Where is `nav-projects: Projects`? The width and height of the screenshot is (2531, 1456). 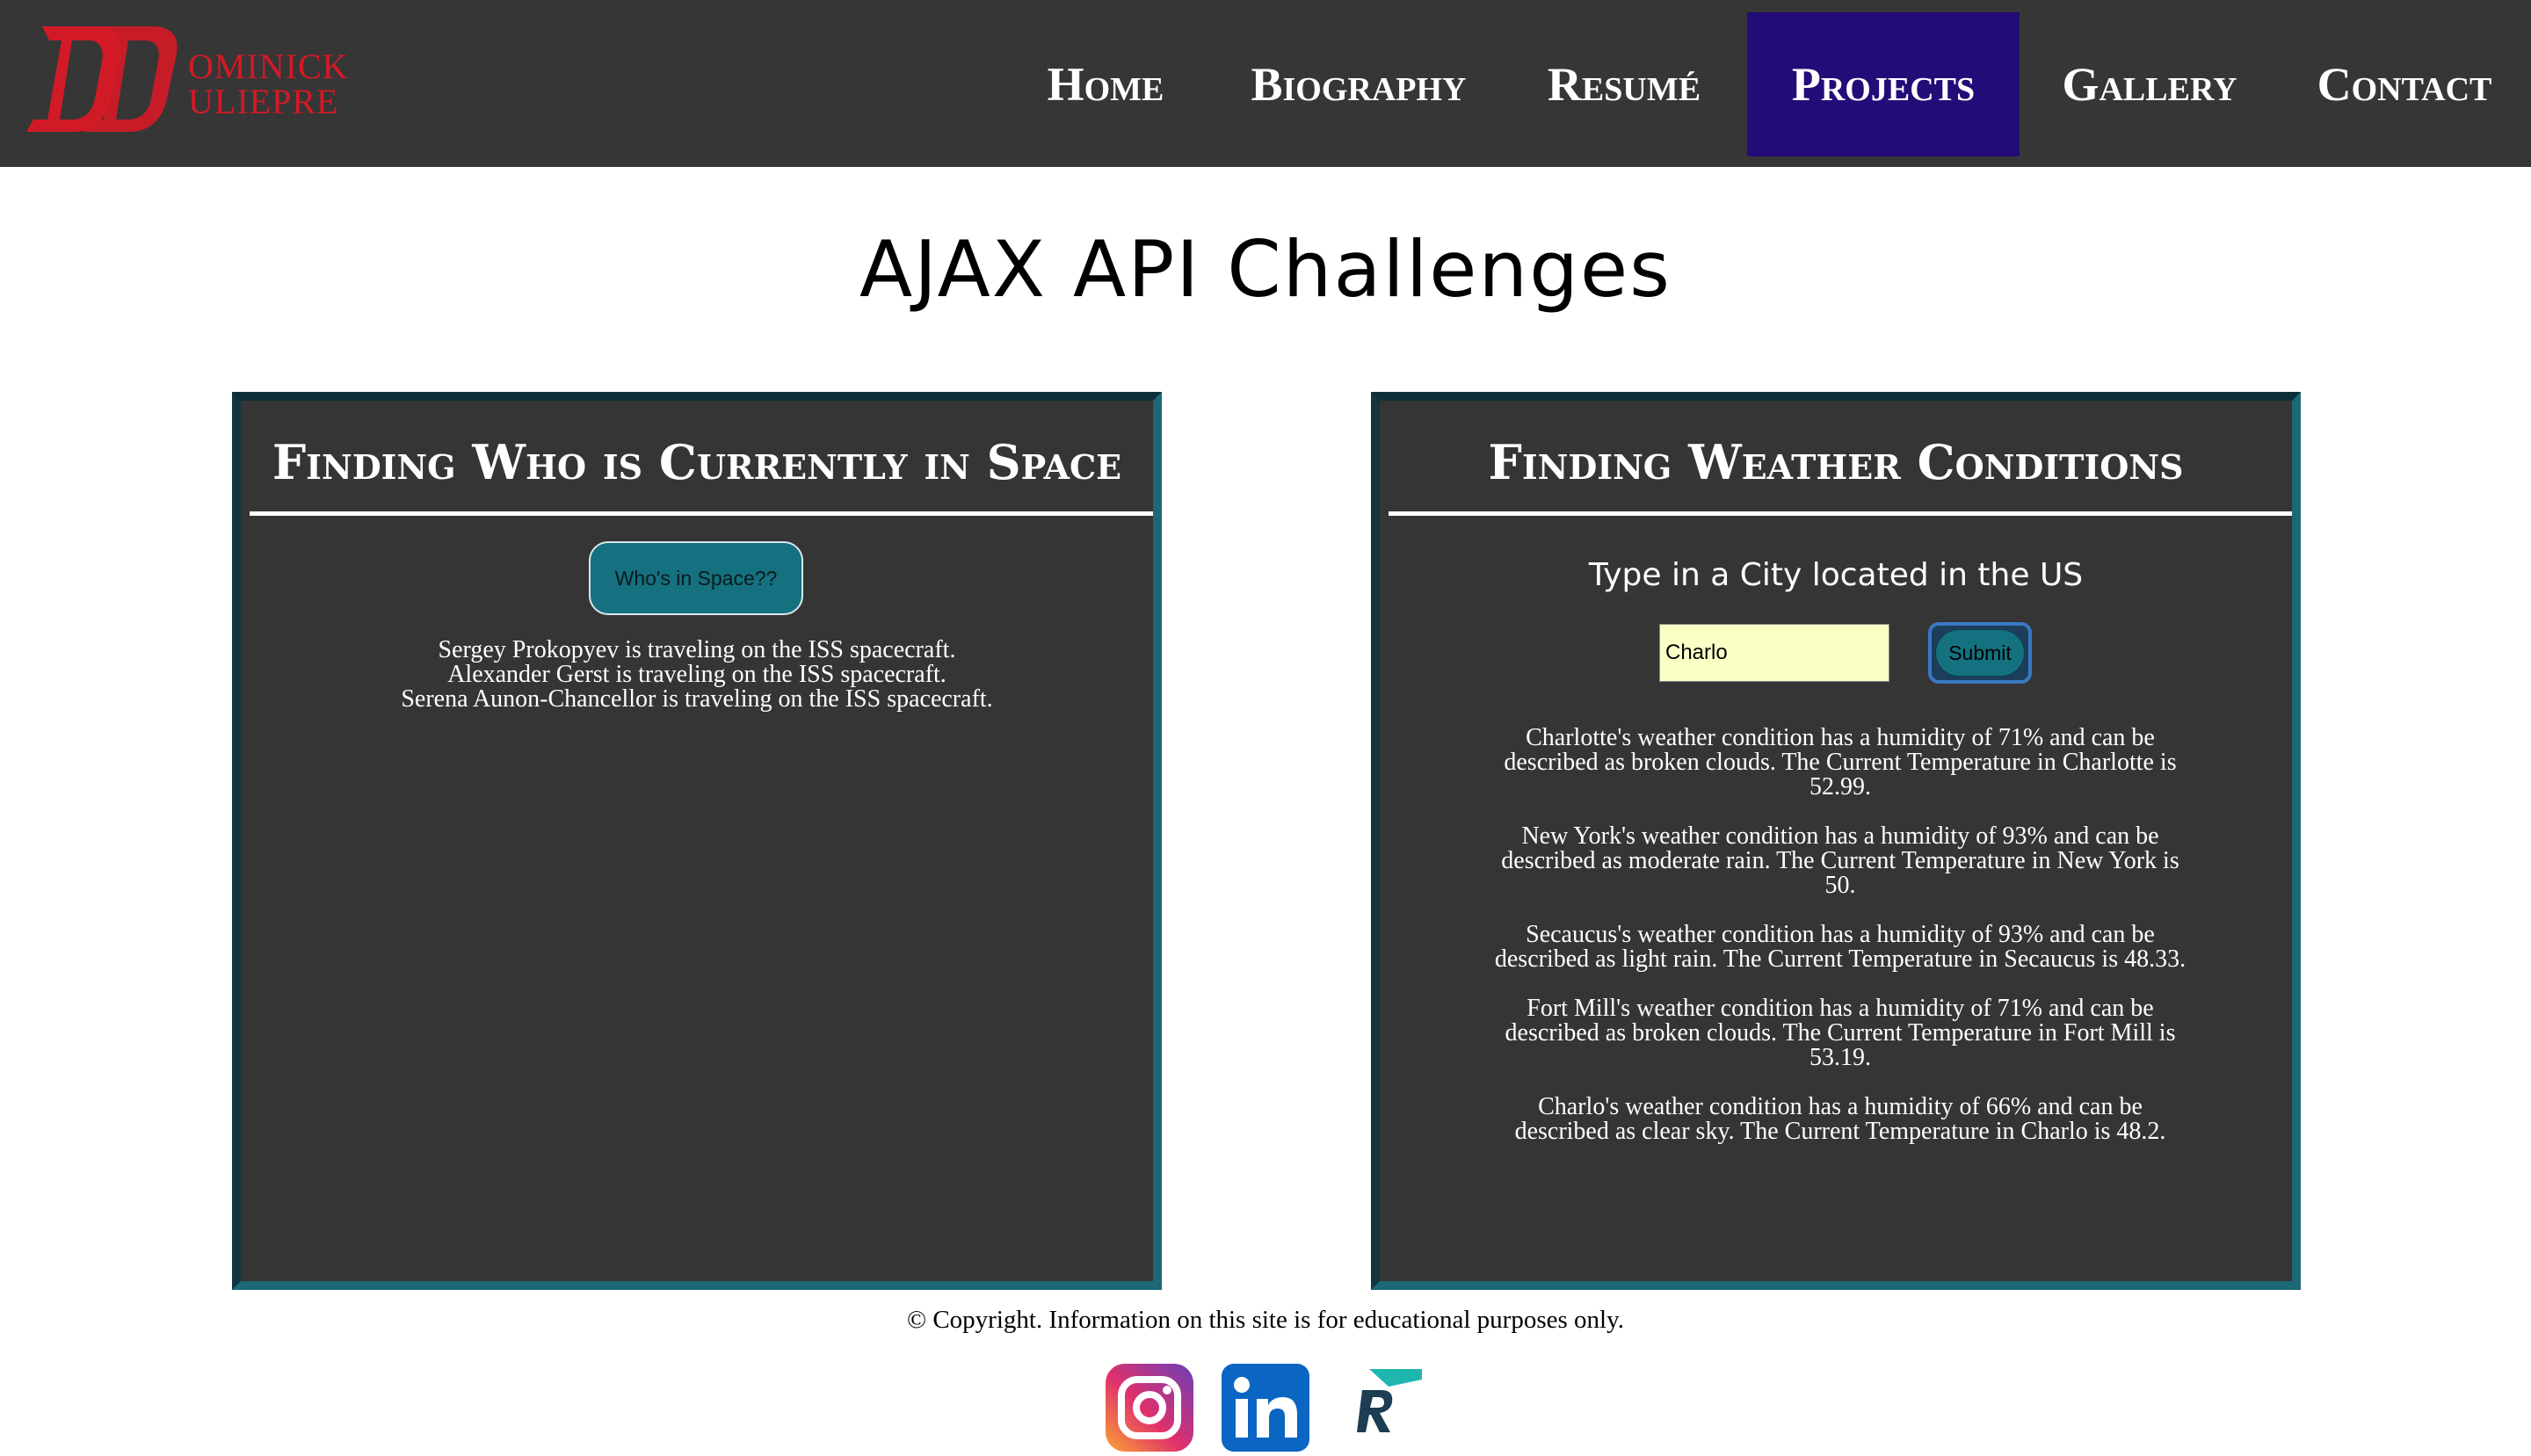 nav-projects: Projects is located at coordinates (1884, 84).